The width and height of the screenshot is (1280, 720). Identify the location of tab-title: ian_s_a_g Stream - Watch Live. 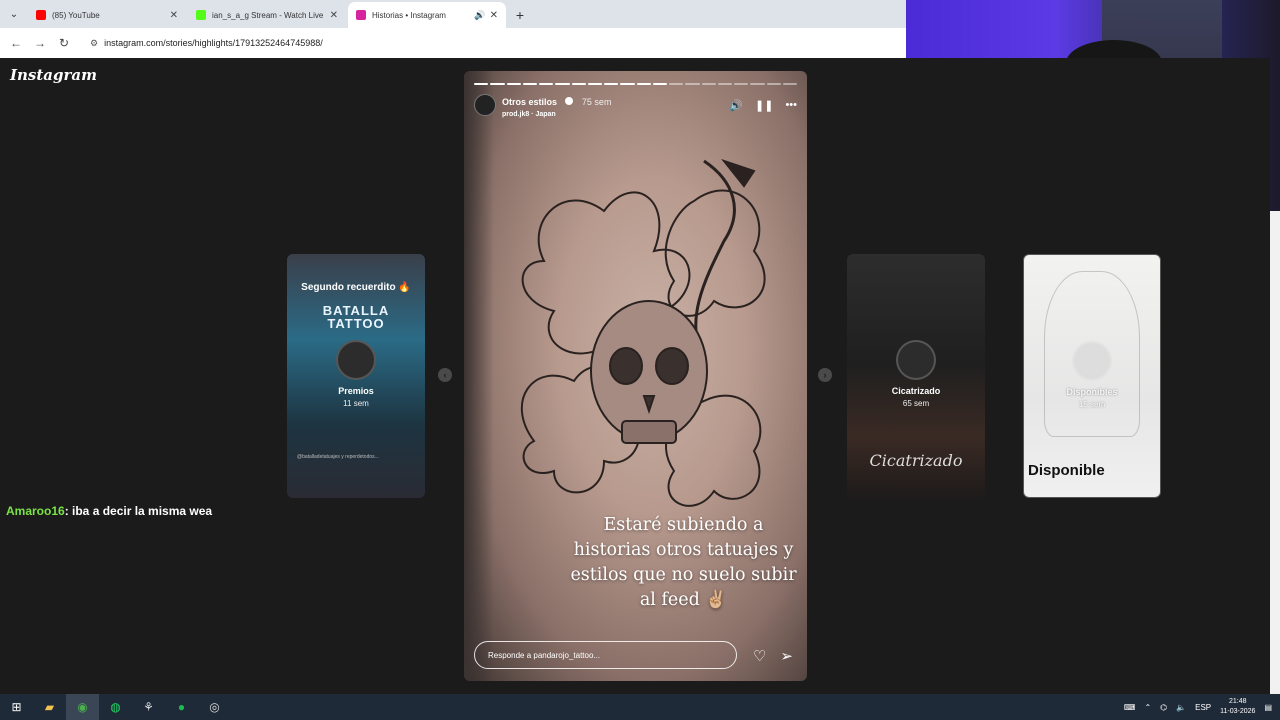
(268, 15).